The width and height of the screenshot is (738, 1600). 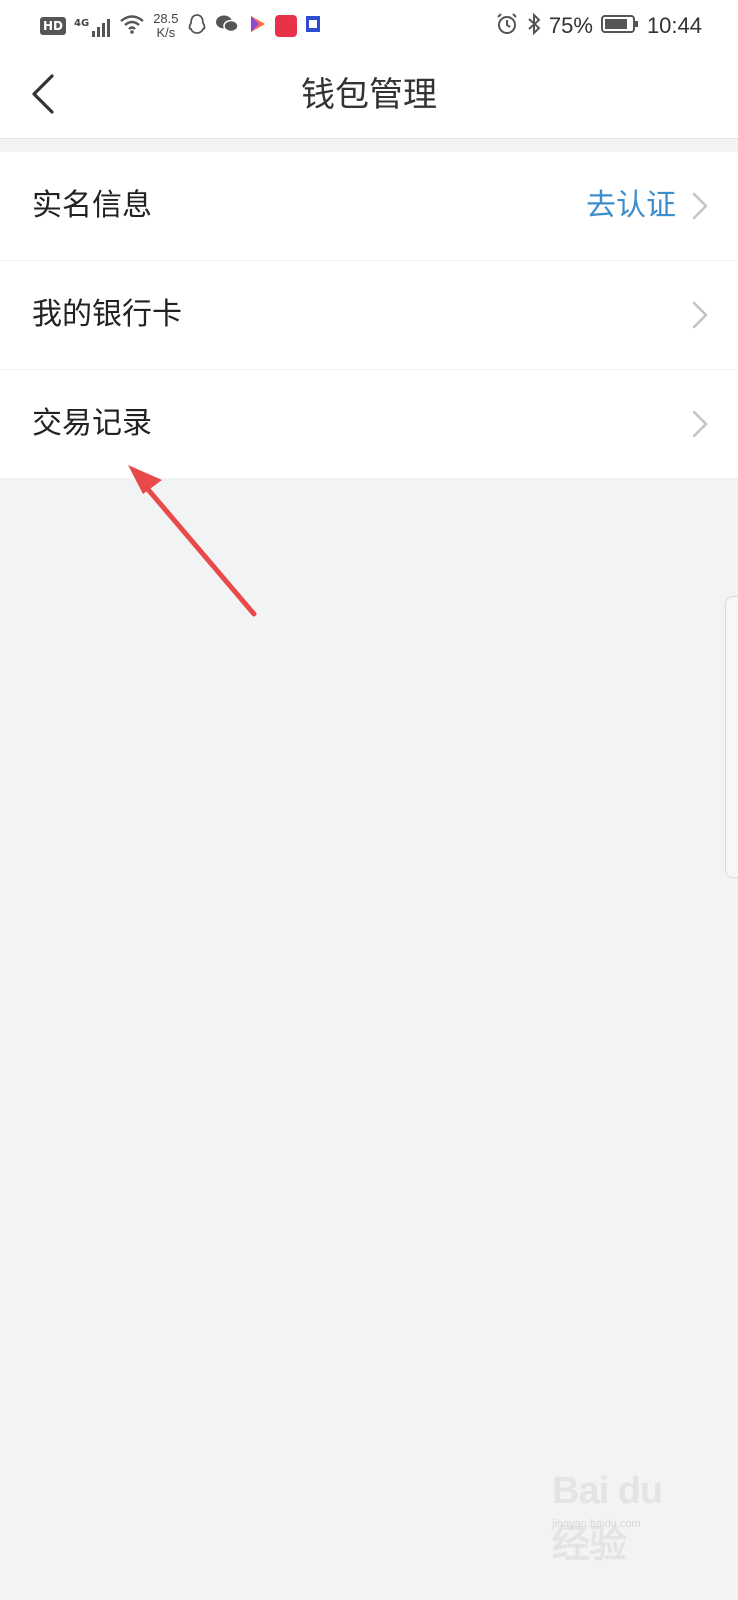 What do you see at coordinates (43, 94) in the screenshot?
I see `chevron-left-icon` at bounding box center [43, 94].